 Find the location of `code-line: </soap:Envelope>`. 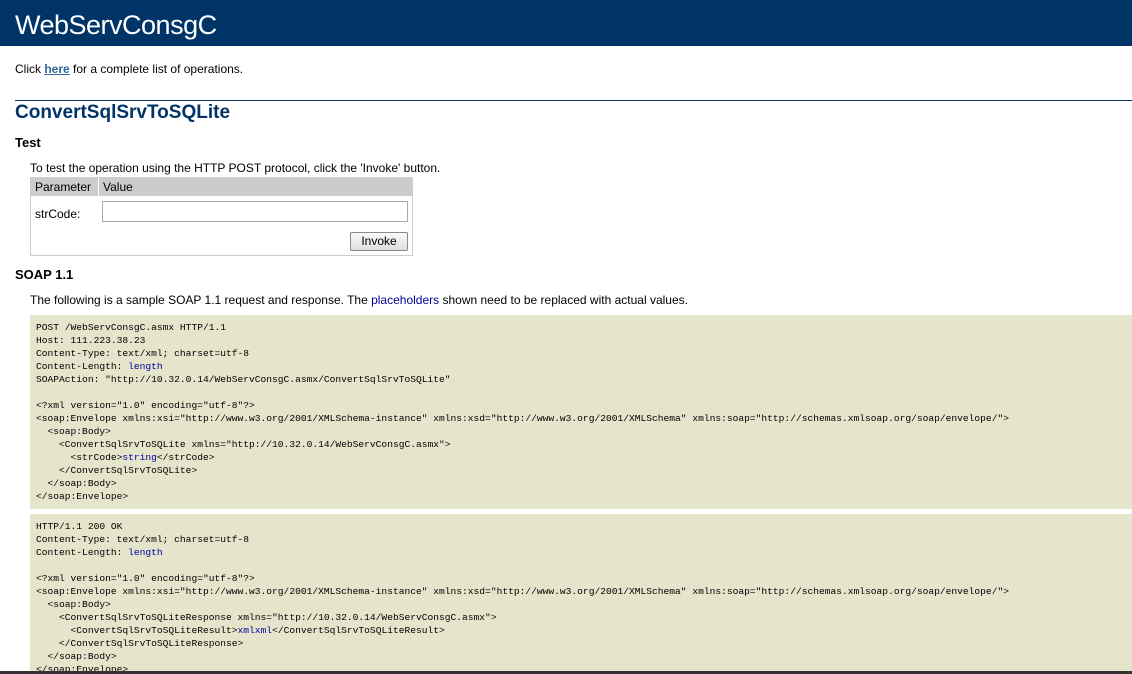

code-line: </soap:Envelope> is located at coordinates (82, 496).